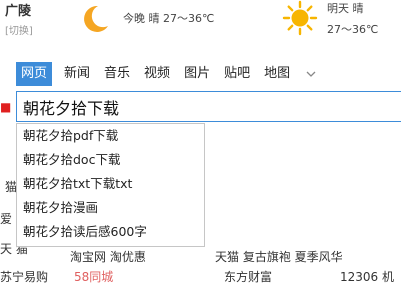 This screenshot has height=285, width=401. What do you see at coordinates (157, 74) in the screenshot?
I see `tab-video: 视频` at bounding box center [157, 74].